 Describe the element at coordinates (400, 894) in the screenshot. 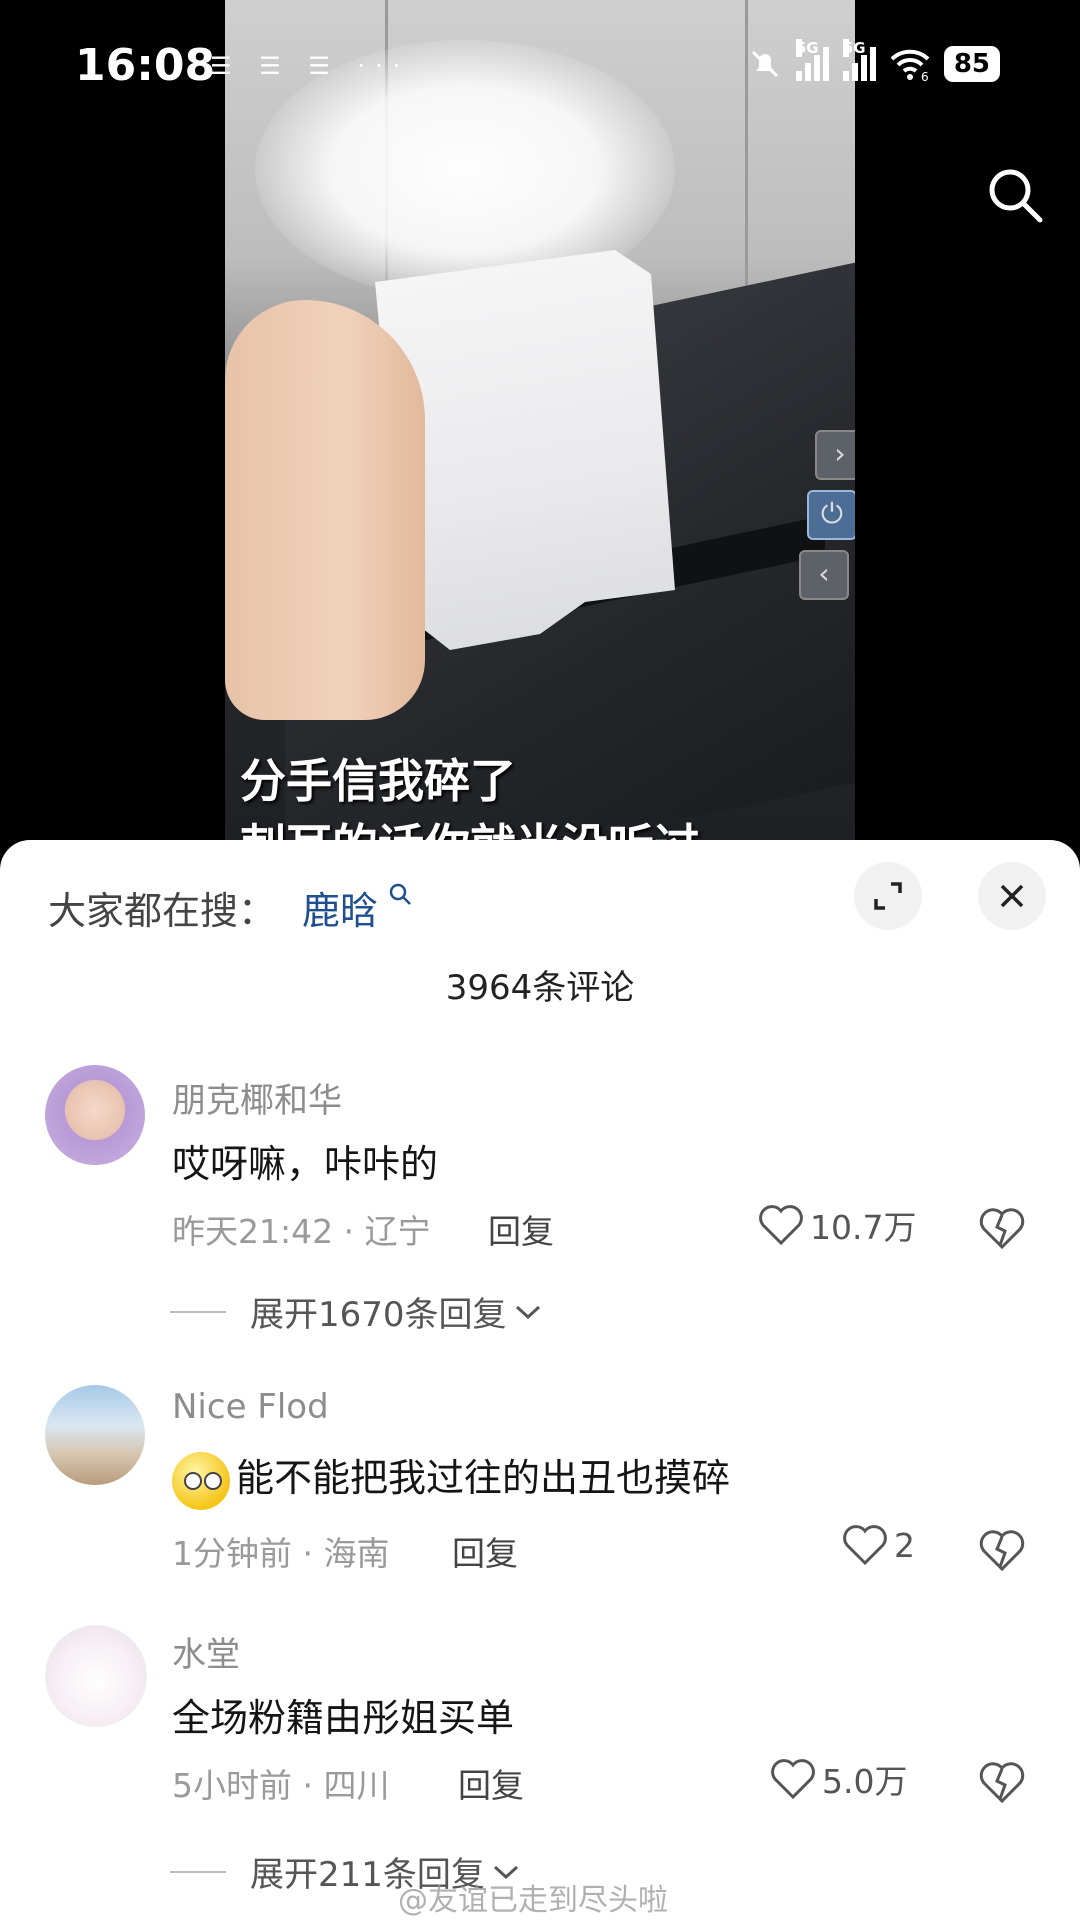

I see `search-small-icon` at that location.